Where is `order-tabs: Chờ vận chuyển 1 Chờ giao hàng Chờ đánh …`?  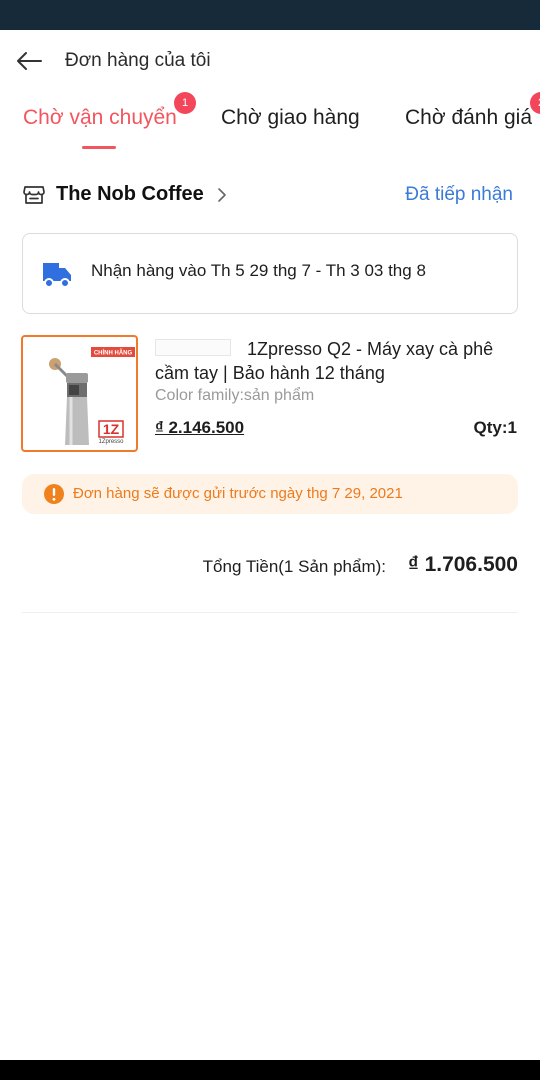
order-tabs: Chờ vận chuyển 1 Chờ giao hàng Chờ đánh … is located at coordinates (270, 123).